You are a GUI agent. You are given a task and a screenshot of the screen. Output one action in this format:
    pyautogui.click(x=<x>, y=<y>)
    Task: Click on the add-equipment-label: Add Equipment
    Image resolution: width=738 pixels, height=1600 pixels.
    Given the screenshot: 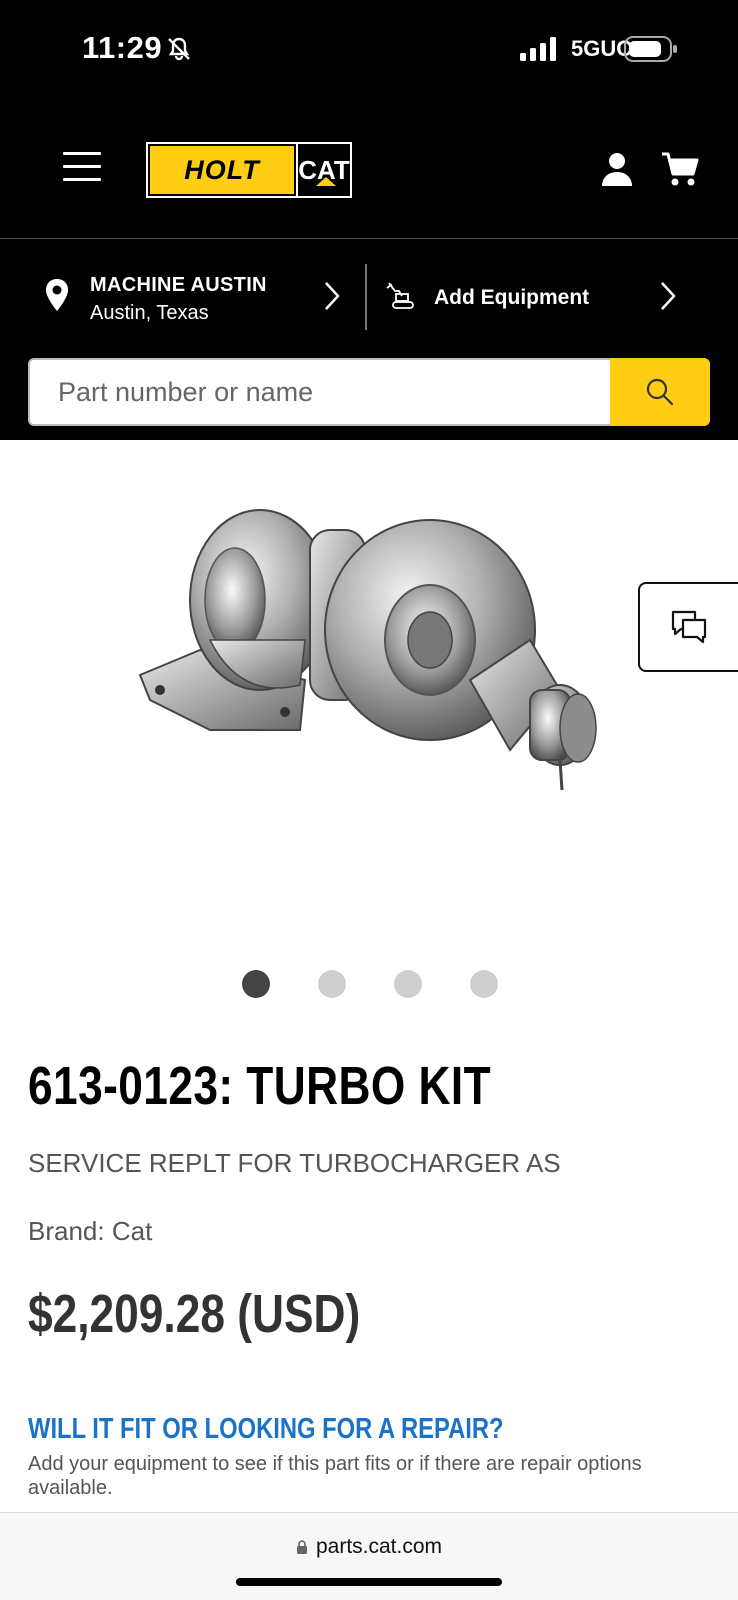 What is the action you would take?
    pyautogui.click(x=512, y=297)
    